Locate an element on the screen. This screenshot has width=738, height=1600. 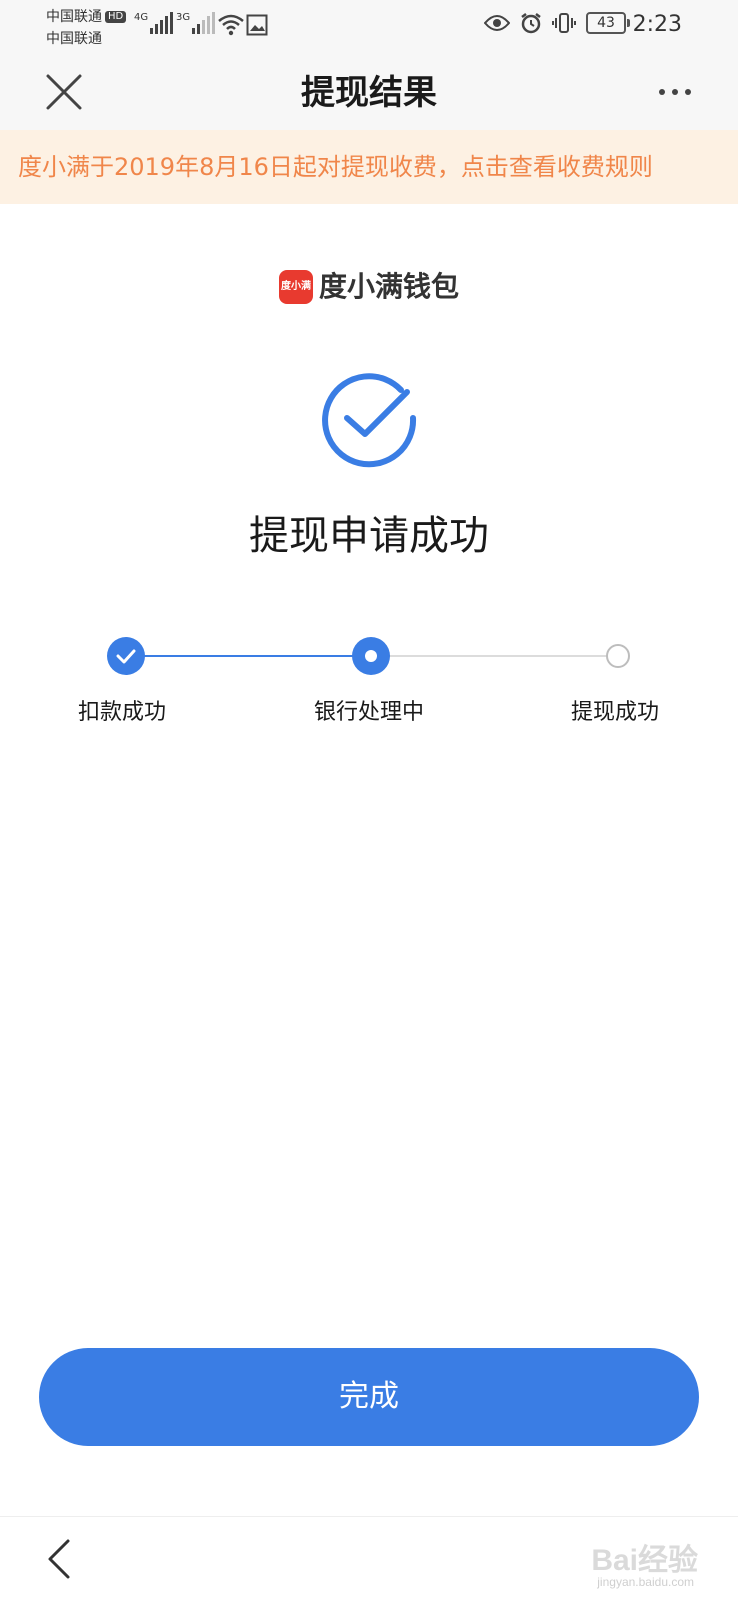
result-title: 提现申请成功 is located at coordinates (369, 536).